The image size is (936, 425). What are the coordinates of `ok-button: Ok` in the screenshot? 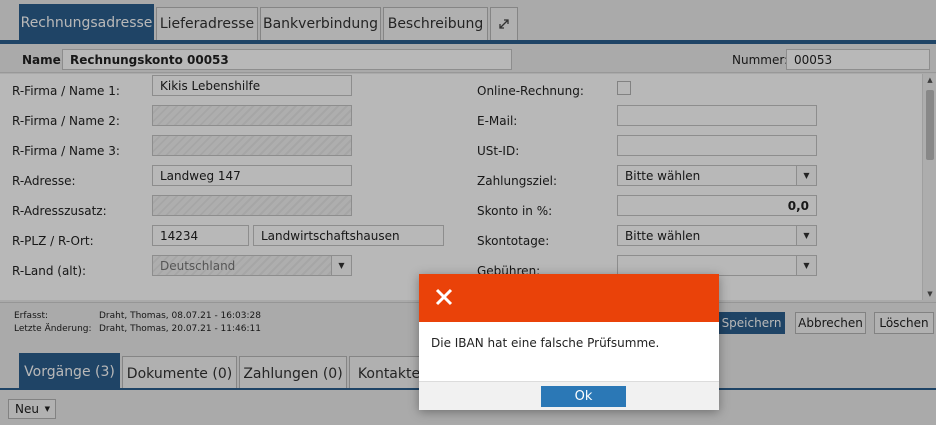 It's located at (583, 396).